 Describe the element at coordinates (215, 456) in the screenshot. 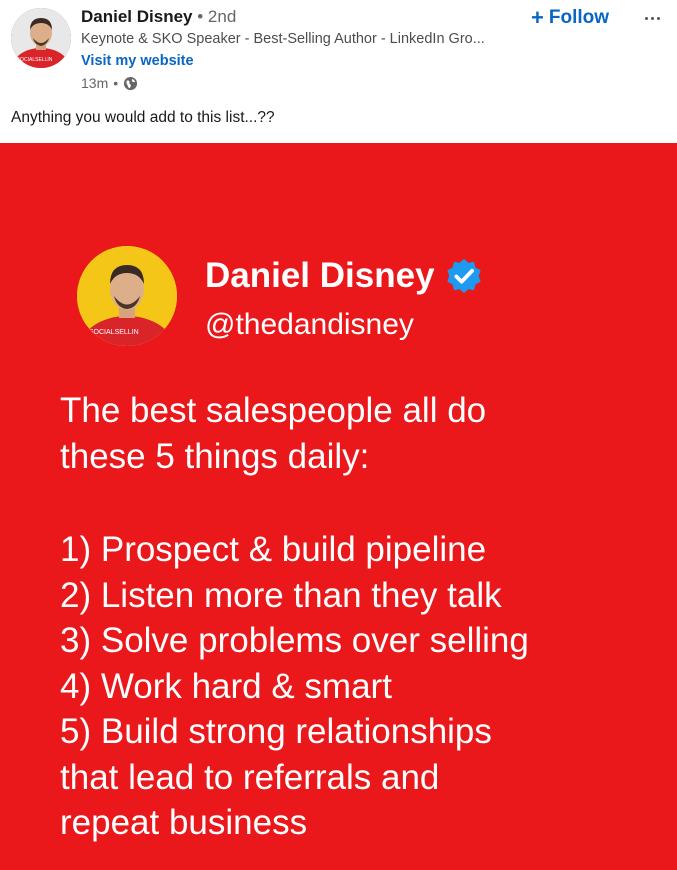

I see `card-intro-line: these 5 things daily:` at that location.